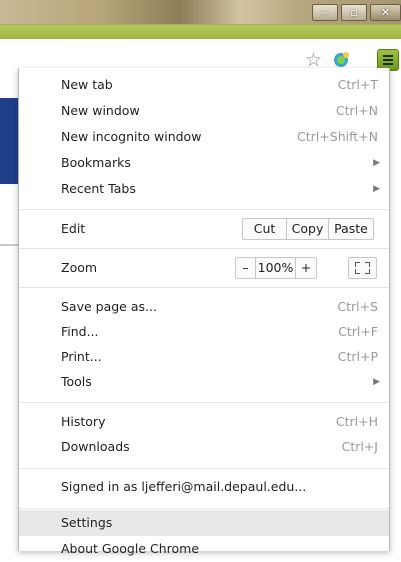 The width and height of the screenshot is (401, 562). I want to click on menu-item-label: Bookmarks, so click(96, 162).